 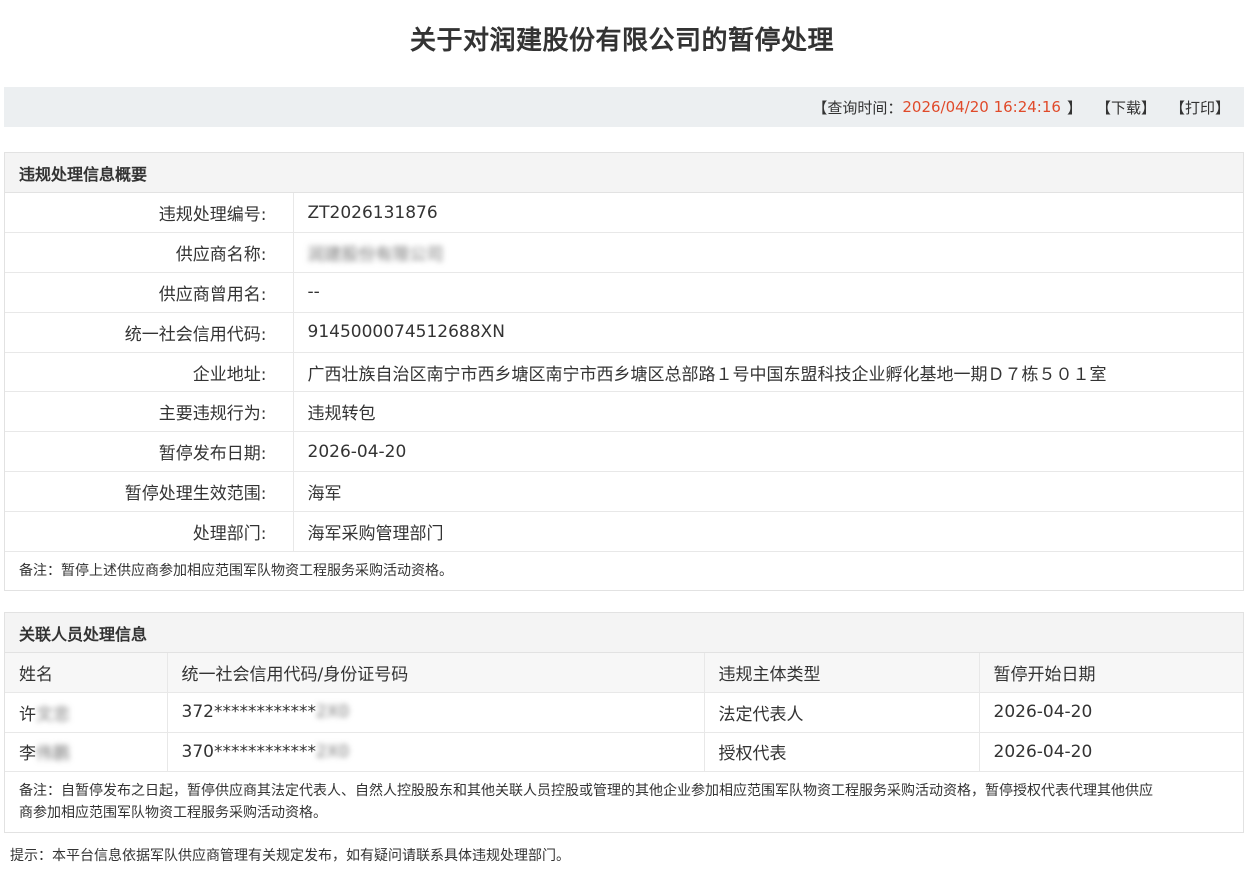 What do you see at coordinates (768, 292) in the screenshot?
I see `field-value: --` at bounding box center [768, 292].